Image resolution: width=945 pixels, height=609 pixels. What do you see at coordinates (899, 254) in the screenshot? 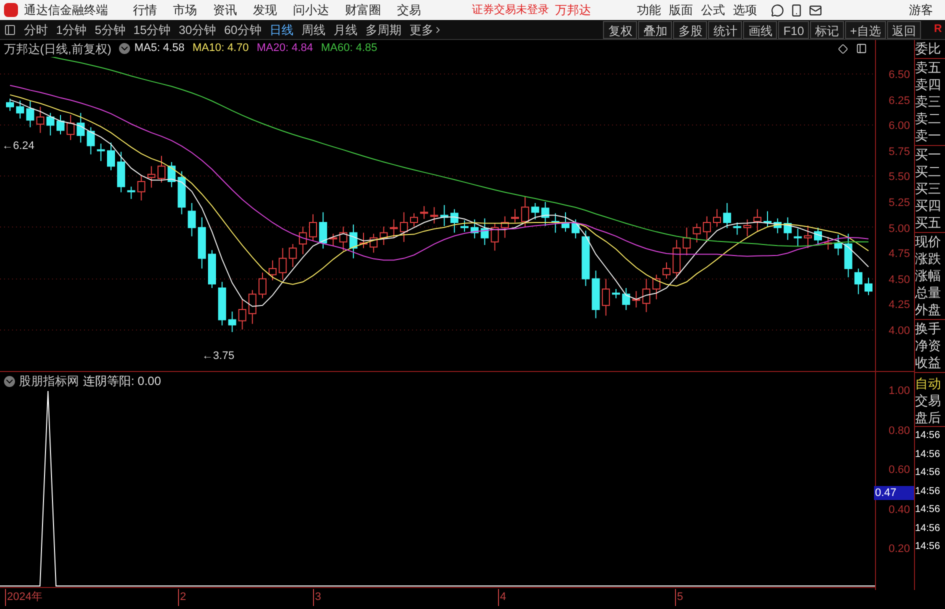
I see `price-axis-label: 4.75` at bounding box center [899, 254].